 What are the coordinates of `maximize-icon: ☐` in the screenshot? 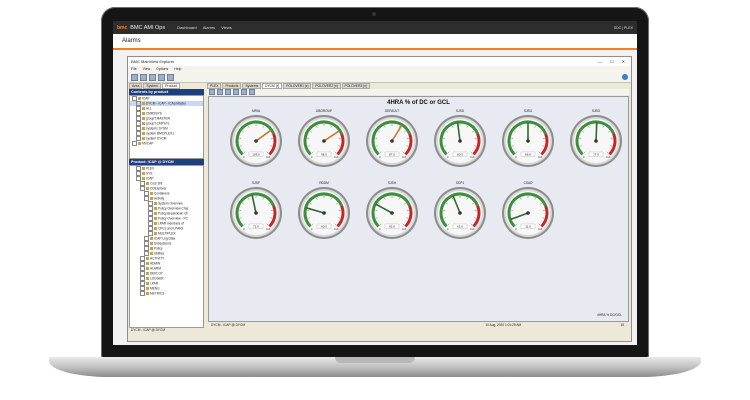 It's located at (612, 61).